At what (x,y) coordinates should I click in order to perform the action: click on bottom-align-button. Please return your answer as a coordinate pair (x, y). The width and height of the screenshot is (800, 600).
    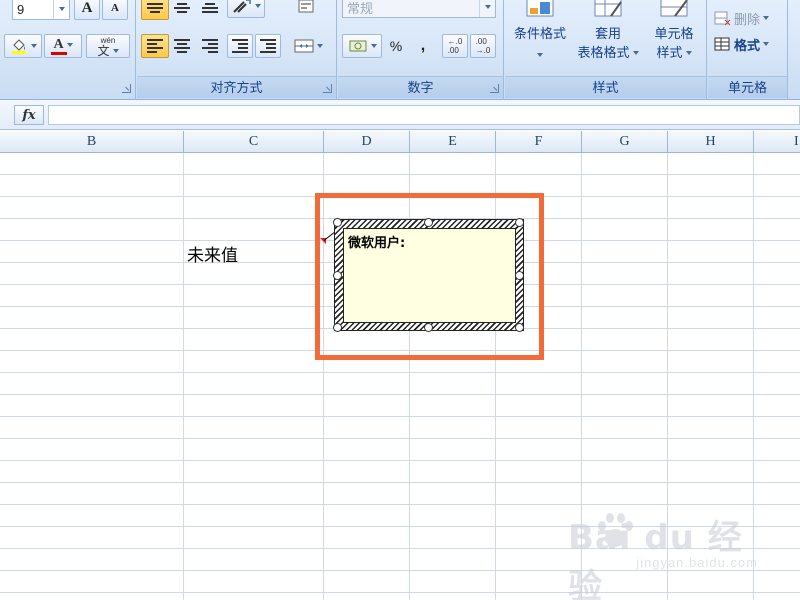
    Looking at the image, I should click on (210, 10).